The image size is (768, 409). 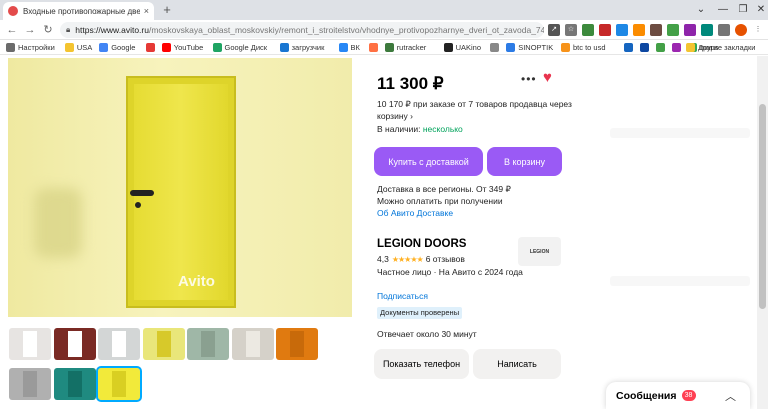 I want to click on bookmark-label: btc to usd, so click(x=589, y=47).